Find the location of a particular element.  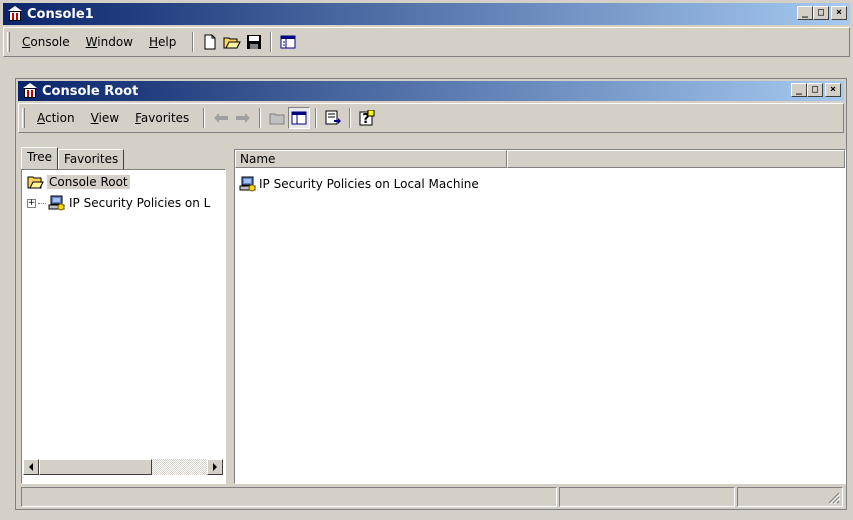

tree-item-ip-security: + IP Security Policies on L is located at coordinates (118, 203).